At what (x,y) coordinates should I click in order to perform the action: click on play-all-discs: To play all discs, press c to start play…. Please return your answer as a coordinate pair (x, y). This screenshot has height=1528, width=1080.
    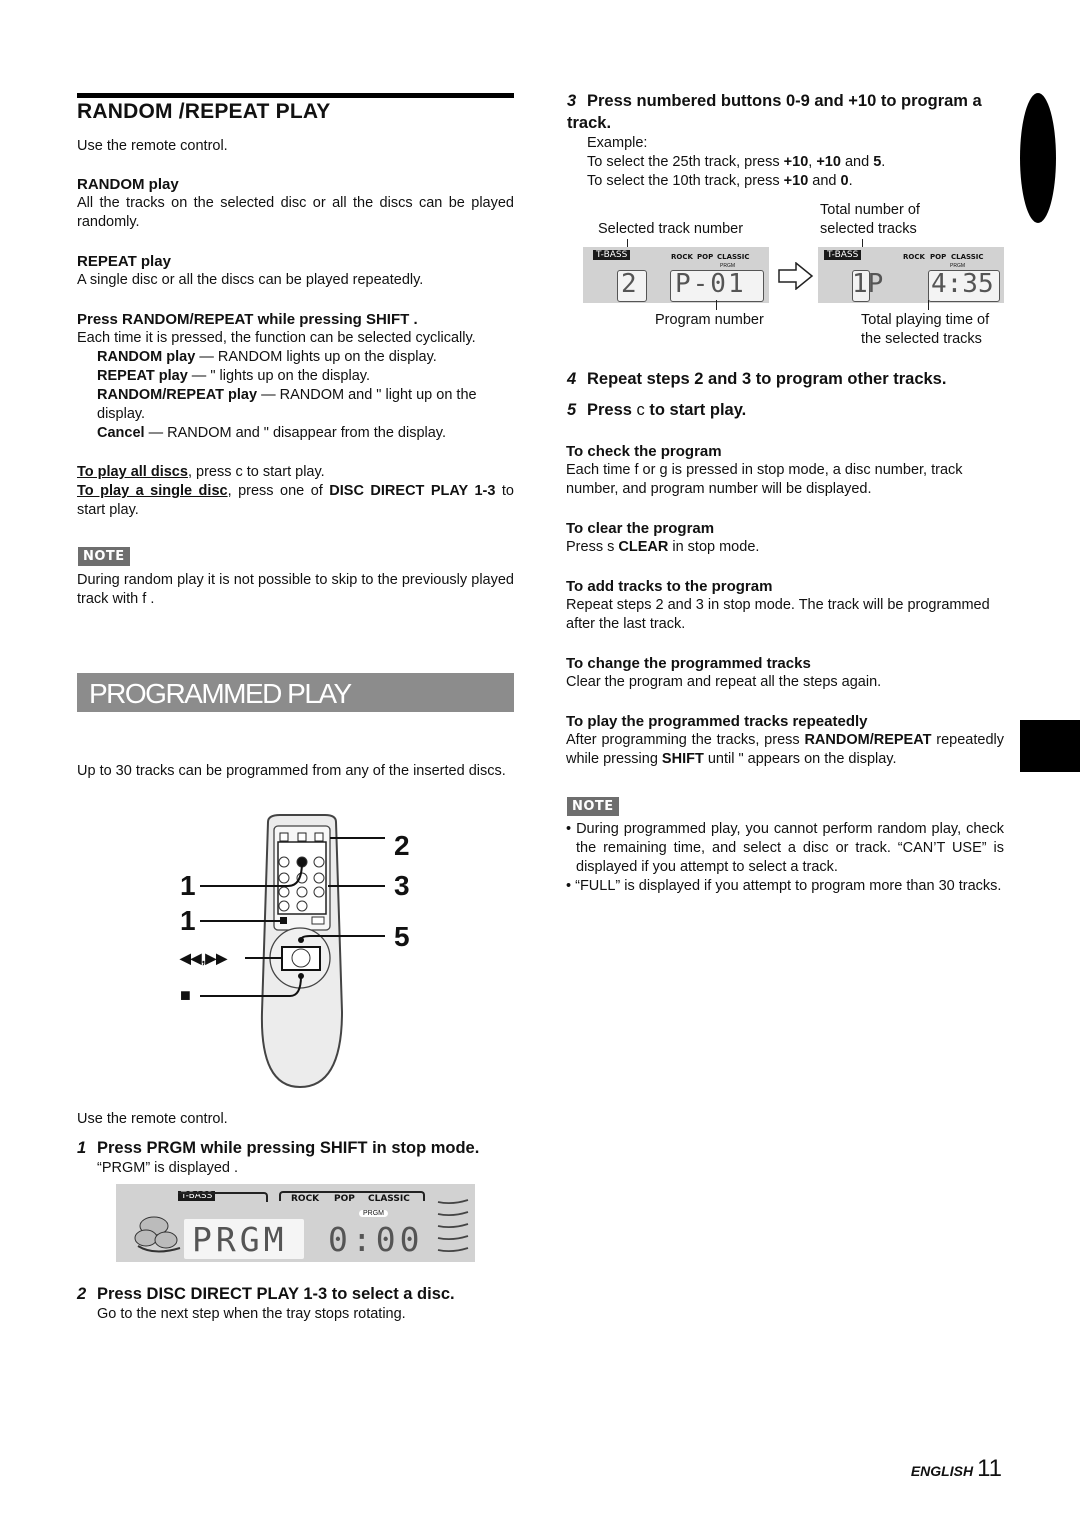
    Looking at the image, I should click on (201, 472).